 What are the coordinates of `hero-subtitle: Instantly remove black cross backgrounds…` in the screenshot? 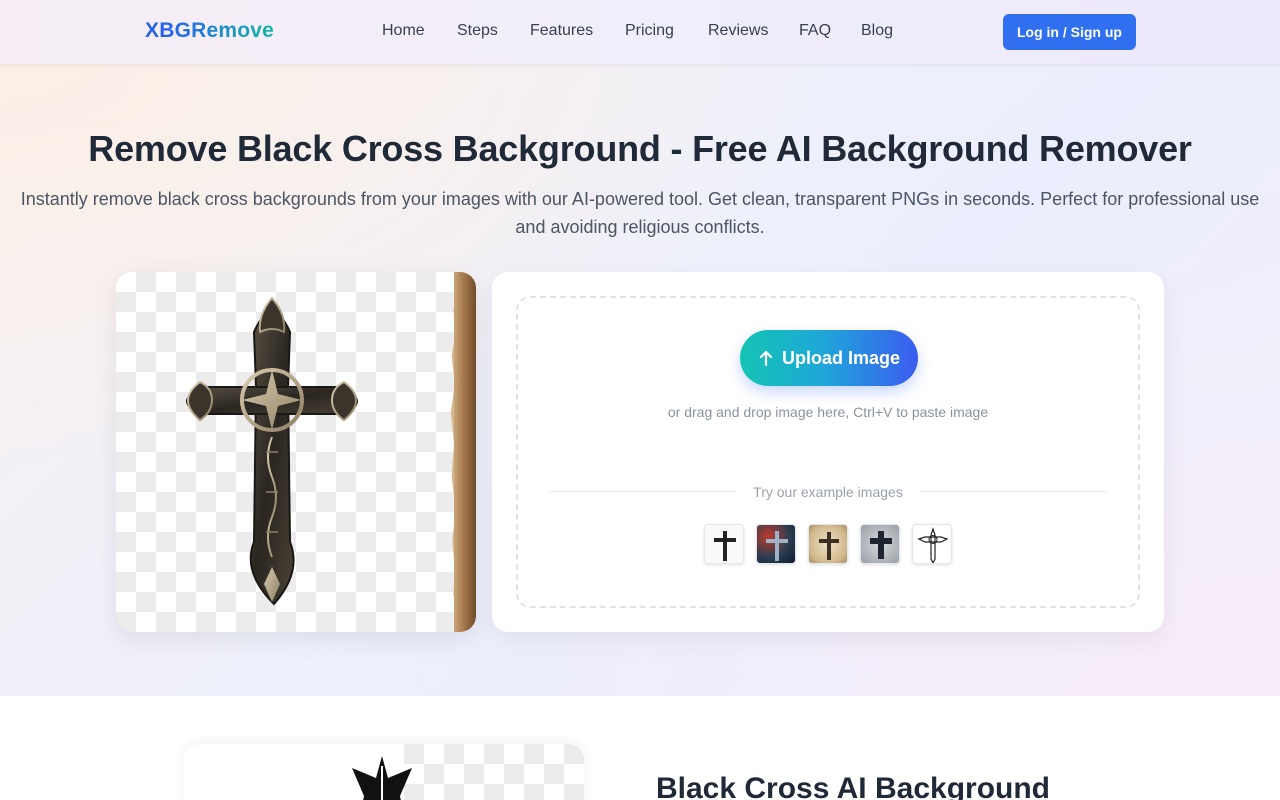 It's located at (640, 213).